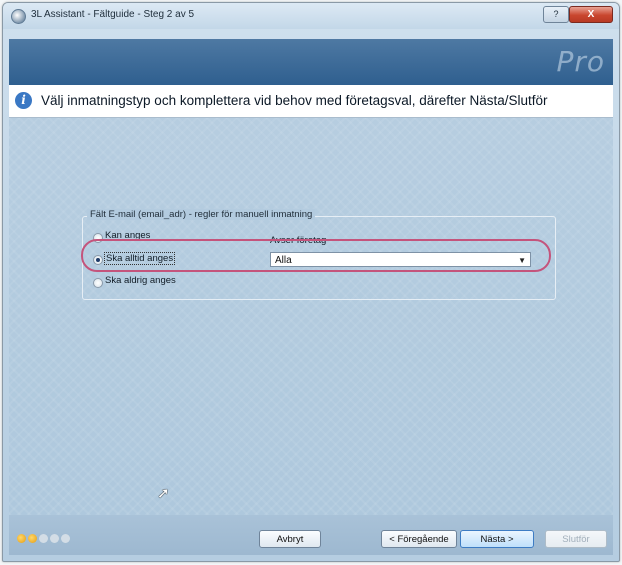 The image size is (622, 565). I want to click on close-button: X, so click(591, 14).